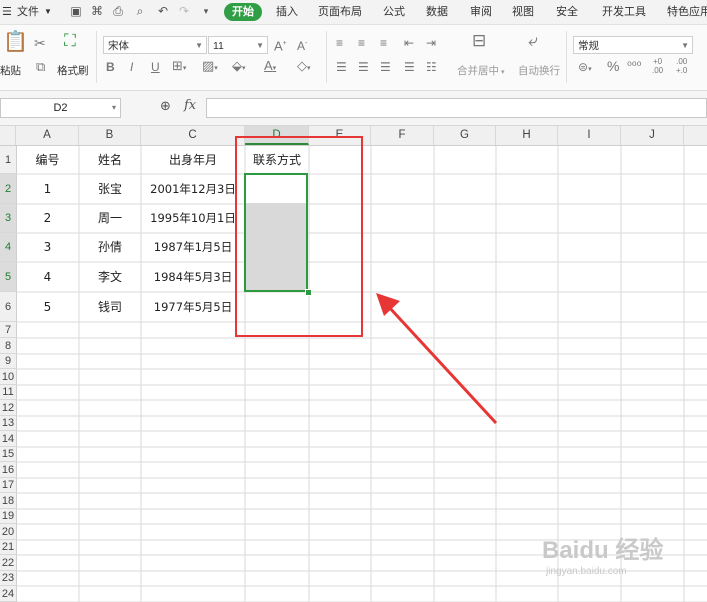 The width and height of the screenshot is (707, 602). I want to click on data-cell: 张宝, so click(110, 189).